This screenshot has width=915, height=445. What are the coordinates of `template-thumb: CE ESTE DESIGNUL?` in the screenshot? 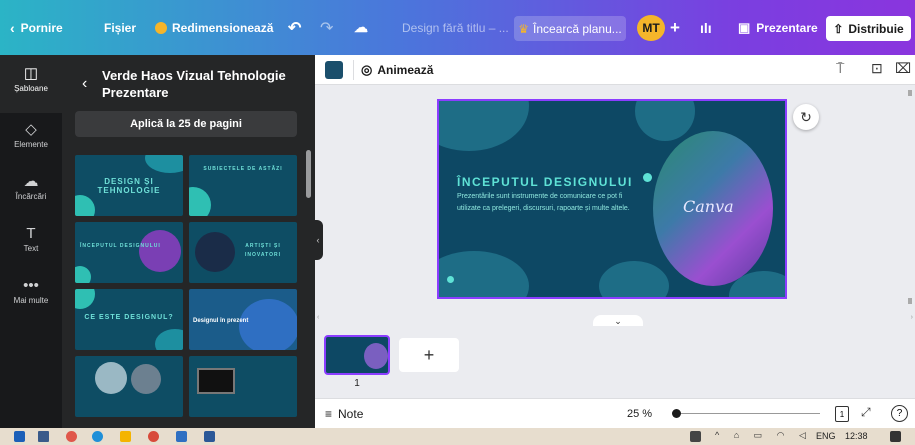 It's located at (129, 319).